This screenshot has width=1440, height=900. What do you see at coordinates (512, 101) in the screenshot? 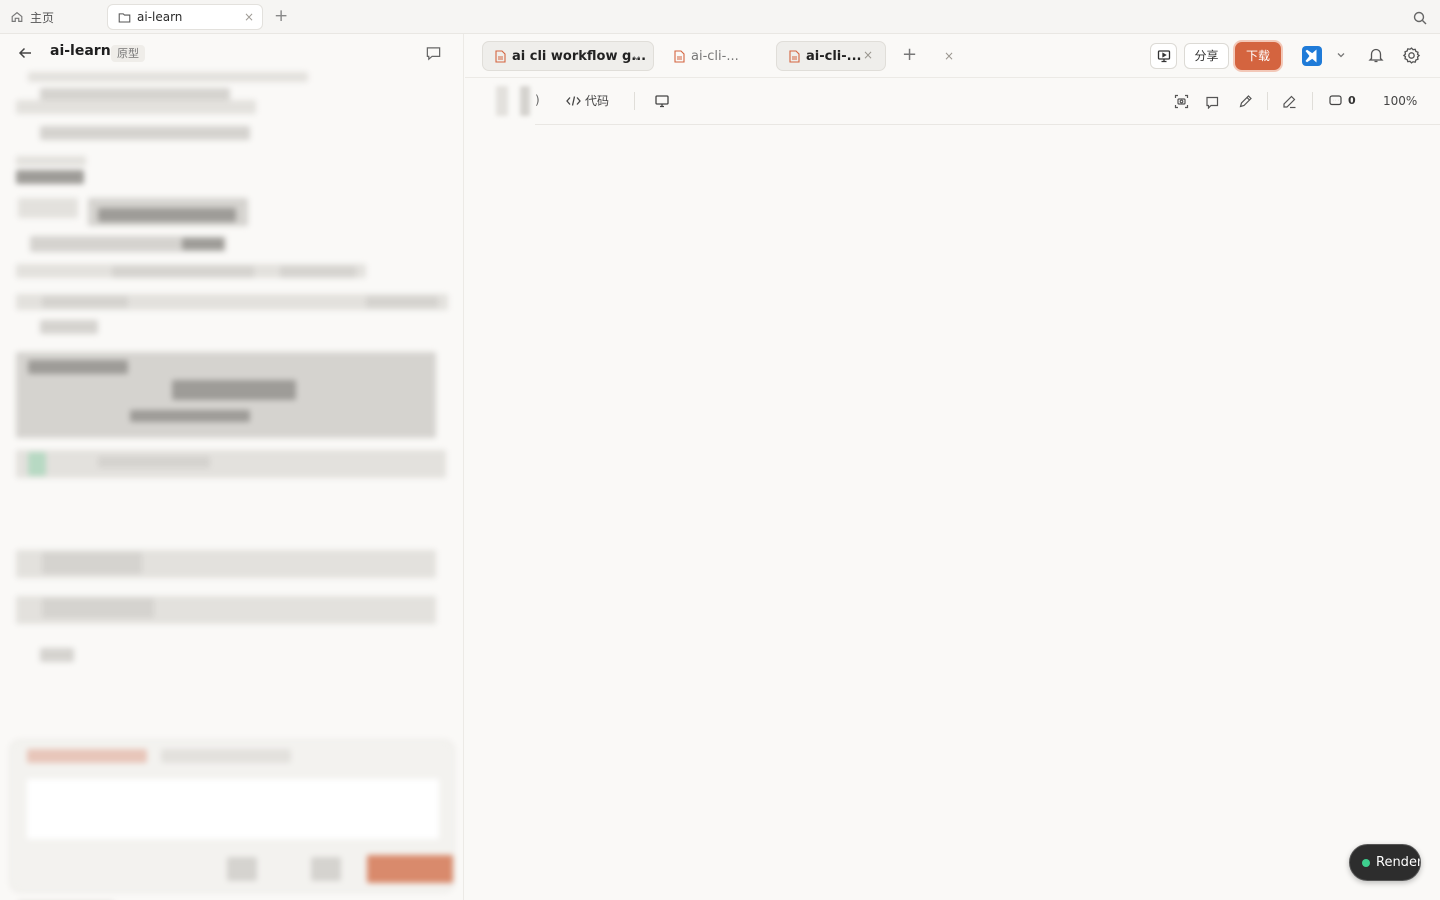
I see `toolbar-overflow-ghost` at bounding box center [512, 101].